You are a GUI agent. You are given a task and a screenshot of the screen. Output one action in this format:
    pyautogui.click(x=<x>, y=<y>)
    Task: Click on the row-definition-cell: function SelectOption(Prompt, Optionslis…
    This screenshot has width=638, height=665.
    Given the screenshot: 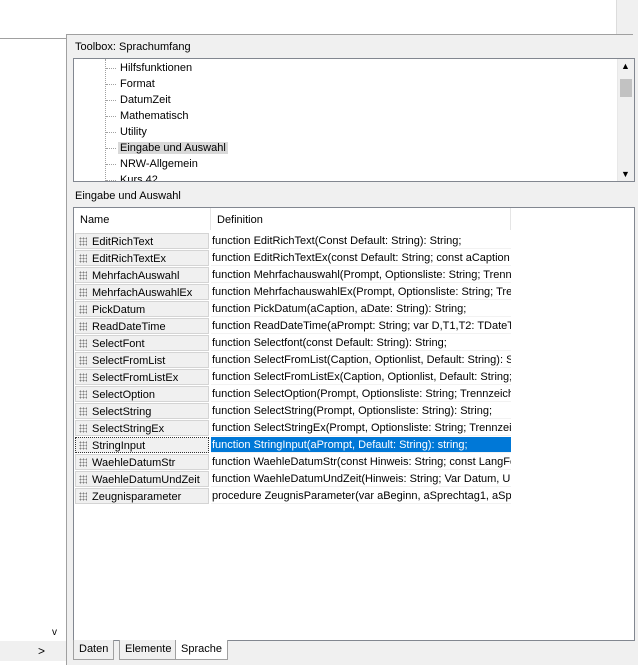 What is the action you would take?
    pyautogui.click(x=361, y=394)
    